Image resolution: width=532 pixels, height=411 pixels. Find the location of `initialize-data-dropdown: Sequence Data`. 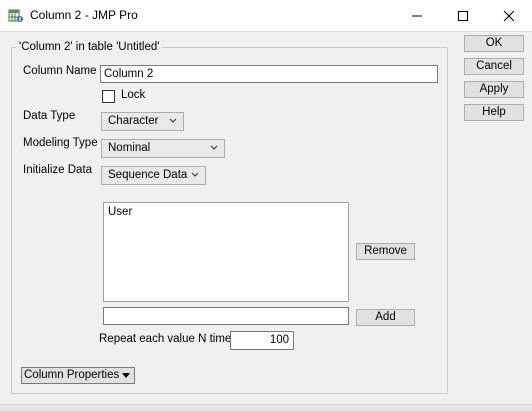

initialize-data-dropdown: Sequence Data is located at coordinates (153, 175).